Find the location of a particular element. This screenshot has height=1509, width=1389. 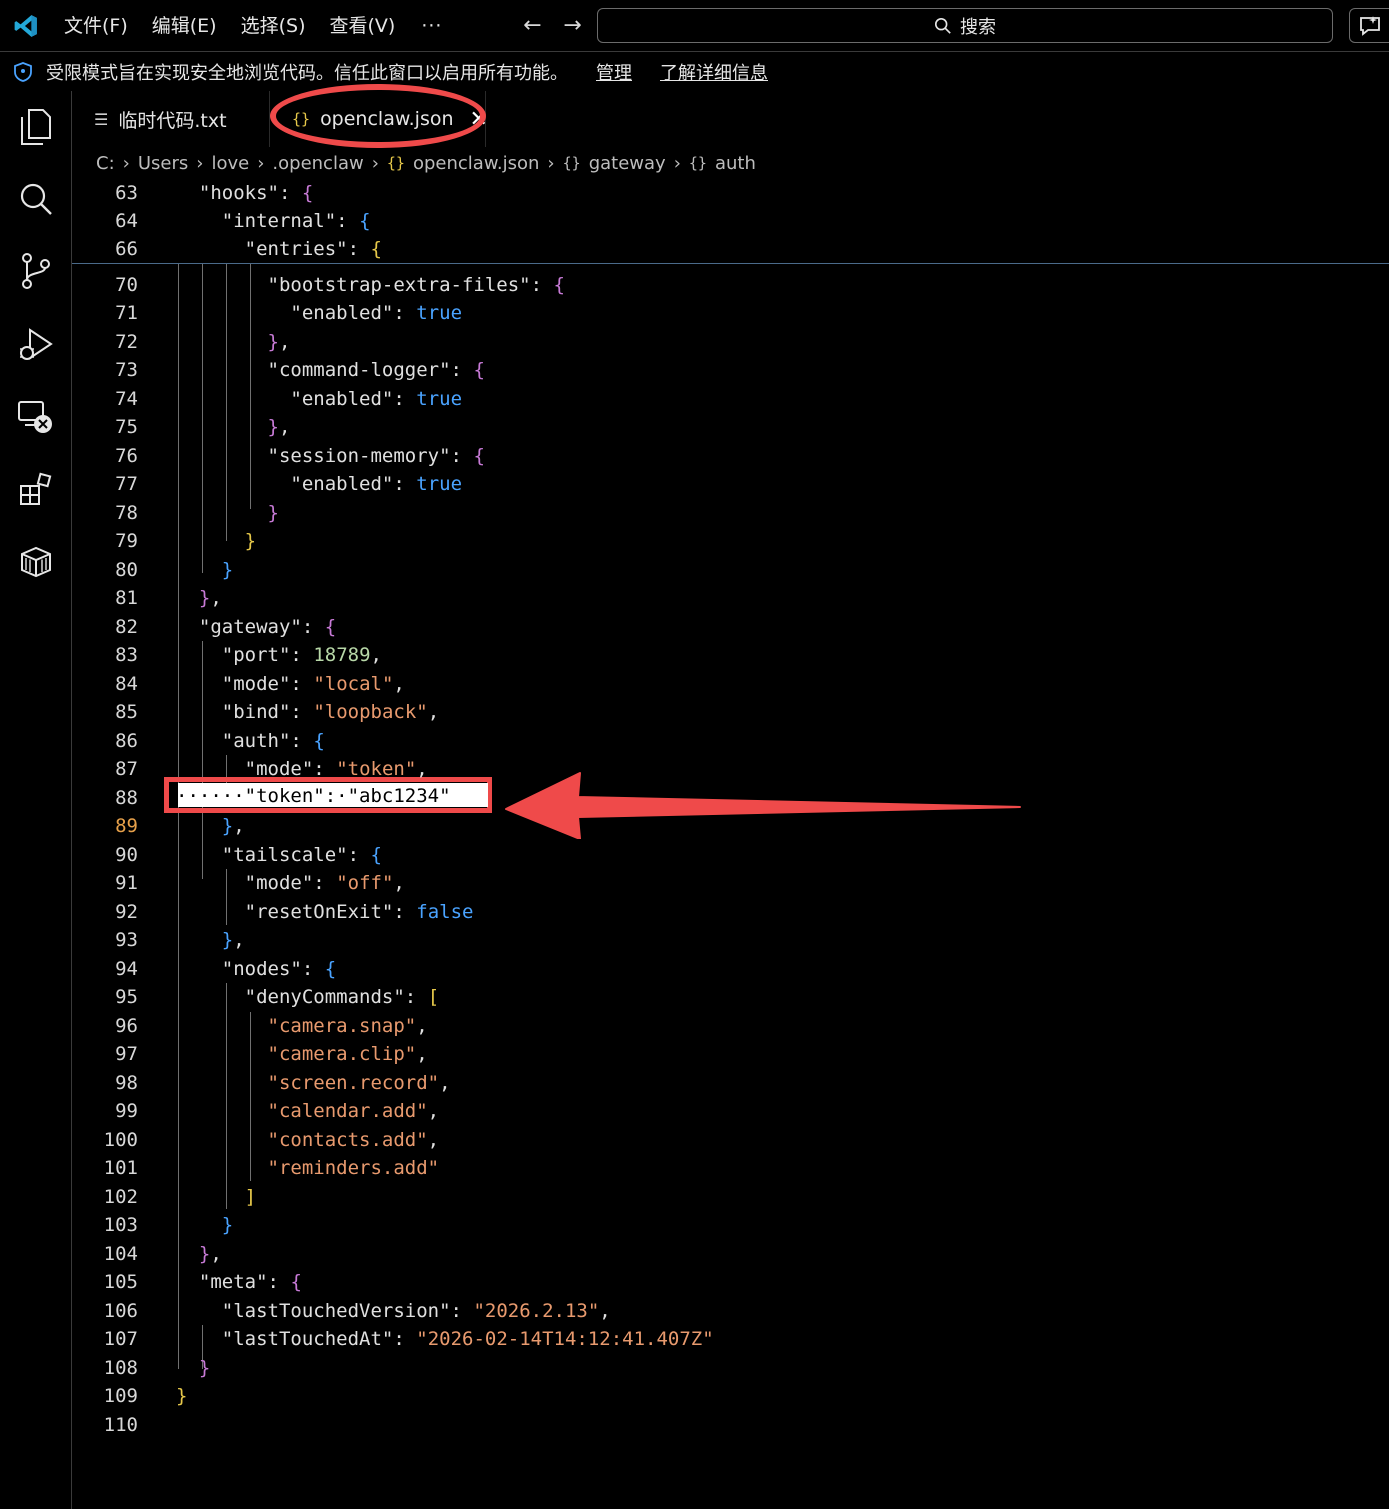

line-code: "mode": "token", is located at coordinates (336, 769).